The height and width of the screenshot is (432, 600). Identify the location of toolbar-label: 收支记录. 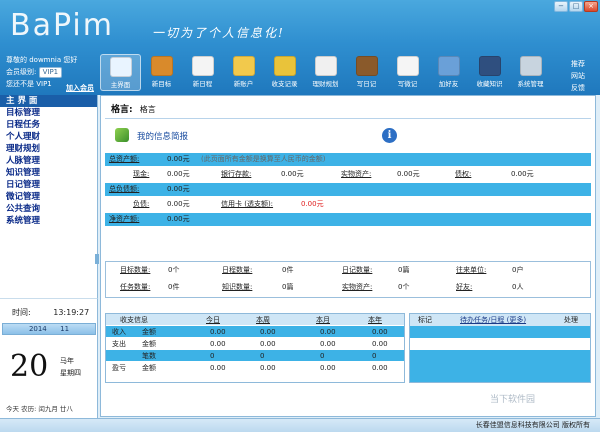
(284, 84).